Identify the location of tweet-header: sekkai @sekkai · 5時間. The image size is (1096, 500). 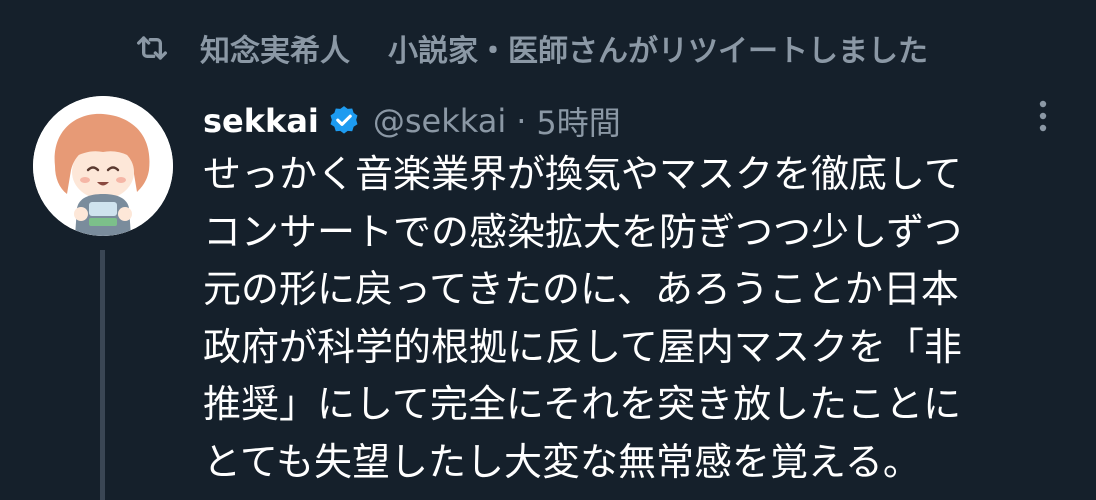
(412, 121).